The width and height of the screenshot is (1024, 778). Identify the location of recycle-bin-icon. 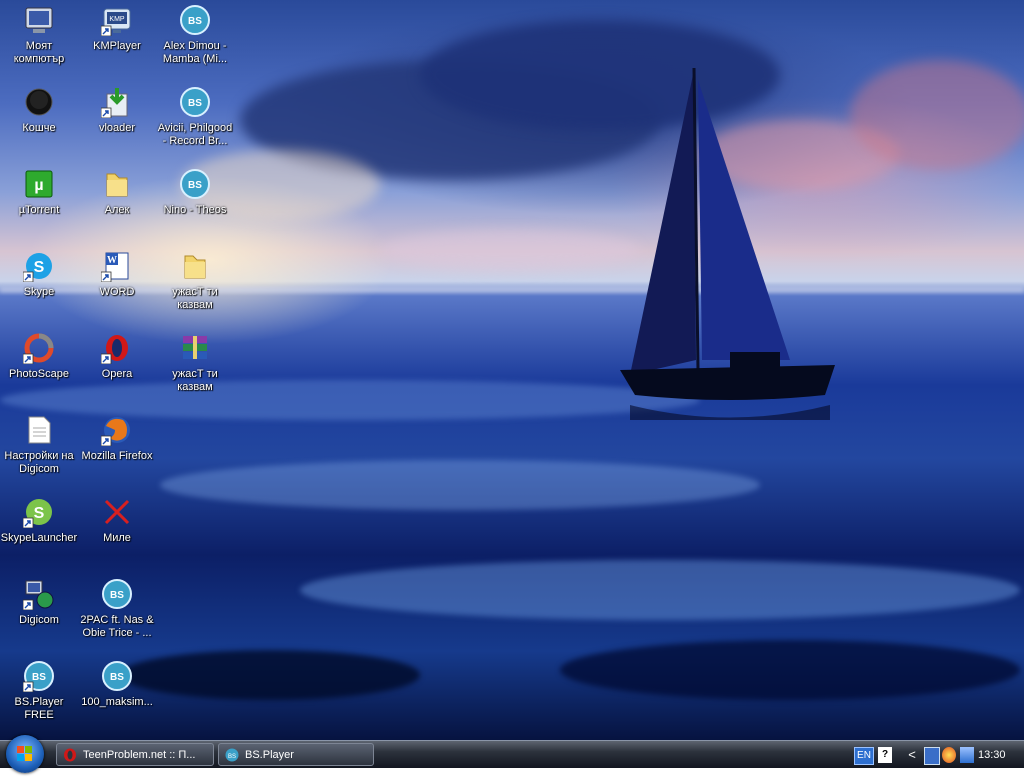
(39, 102).